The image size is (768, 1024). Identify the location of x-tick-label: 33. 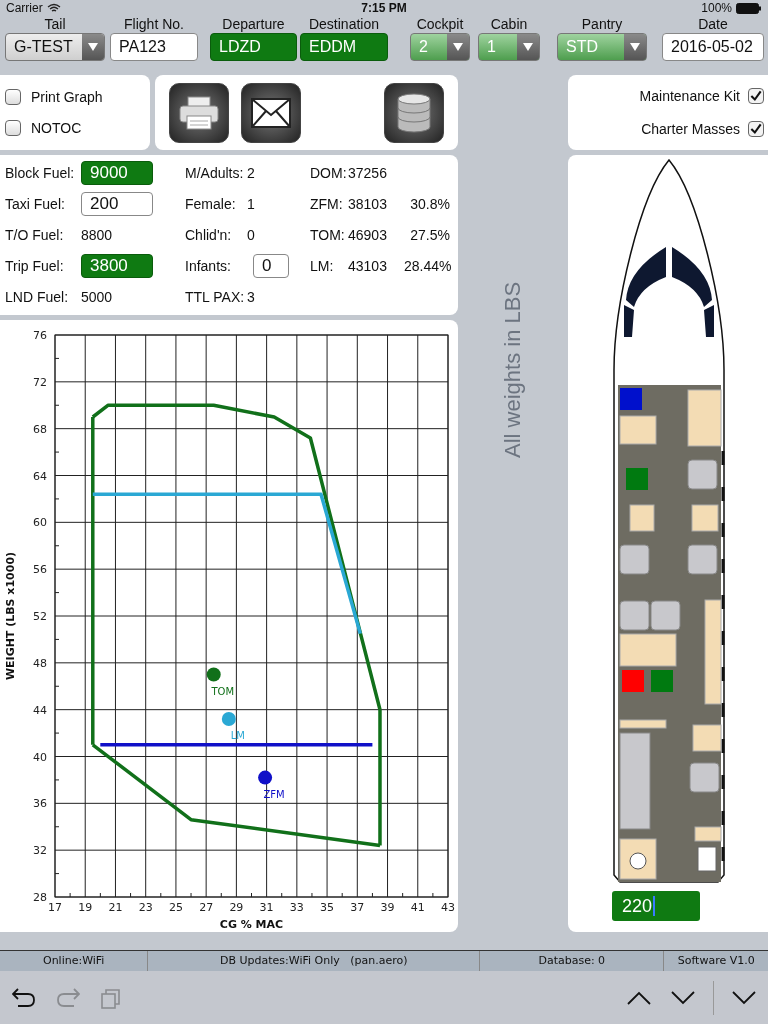
(296, 907).